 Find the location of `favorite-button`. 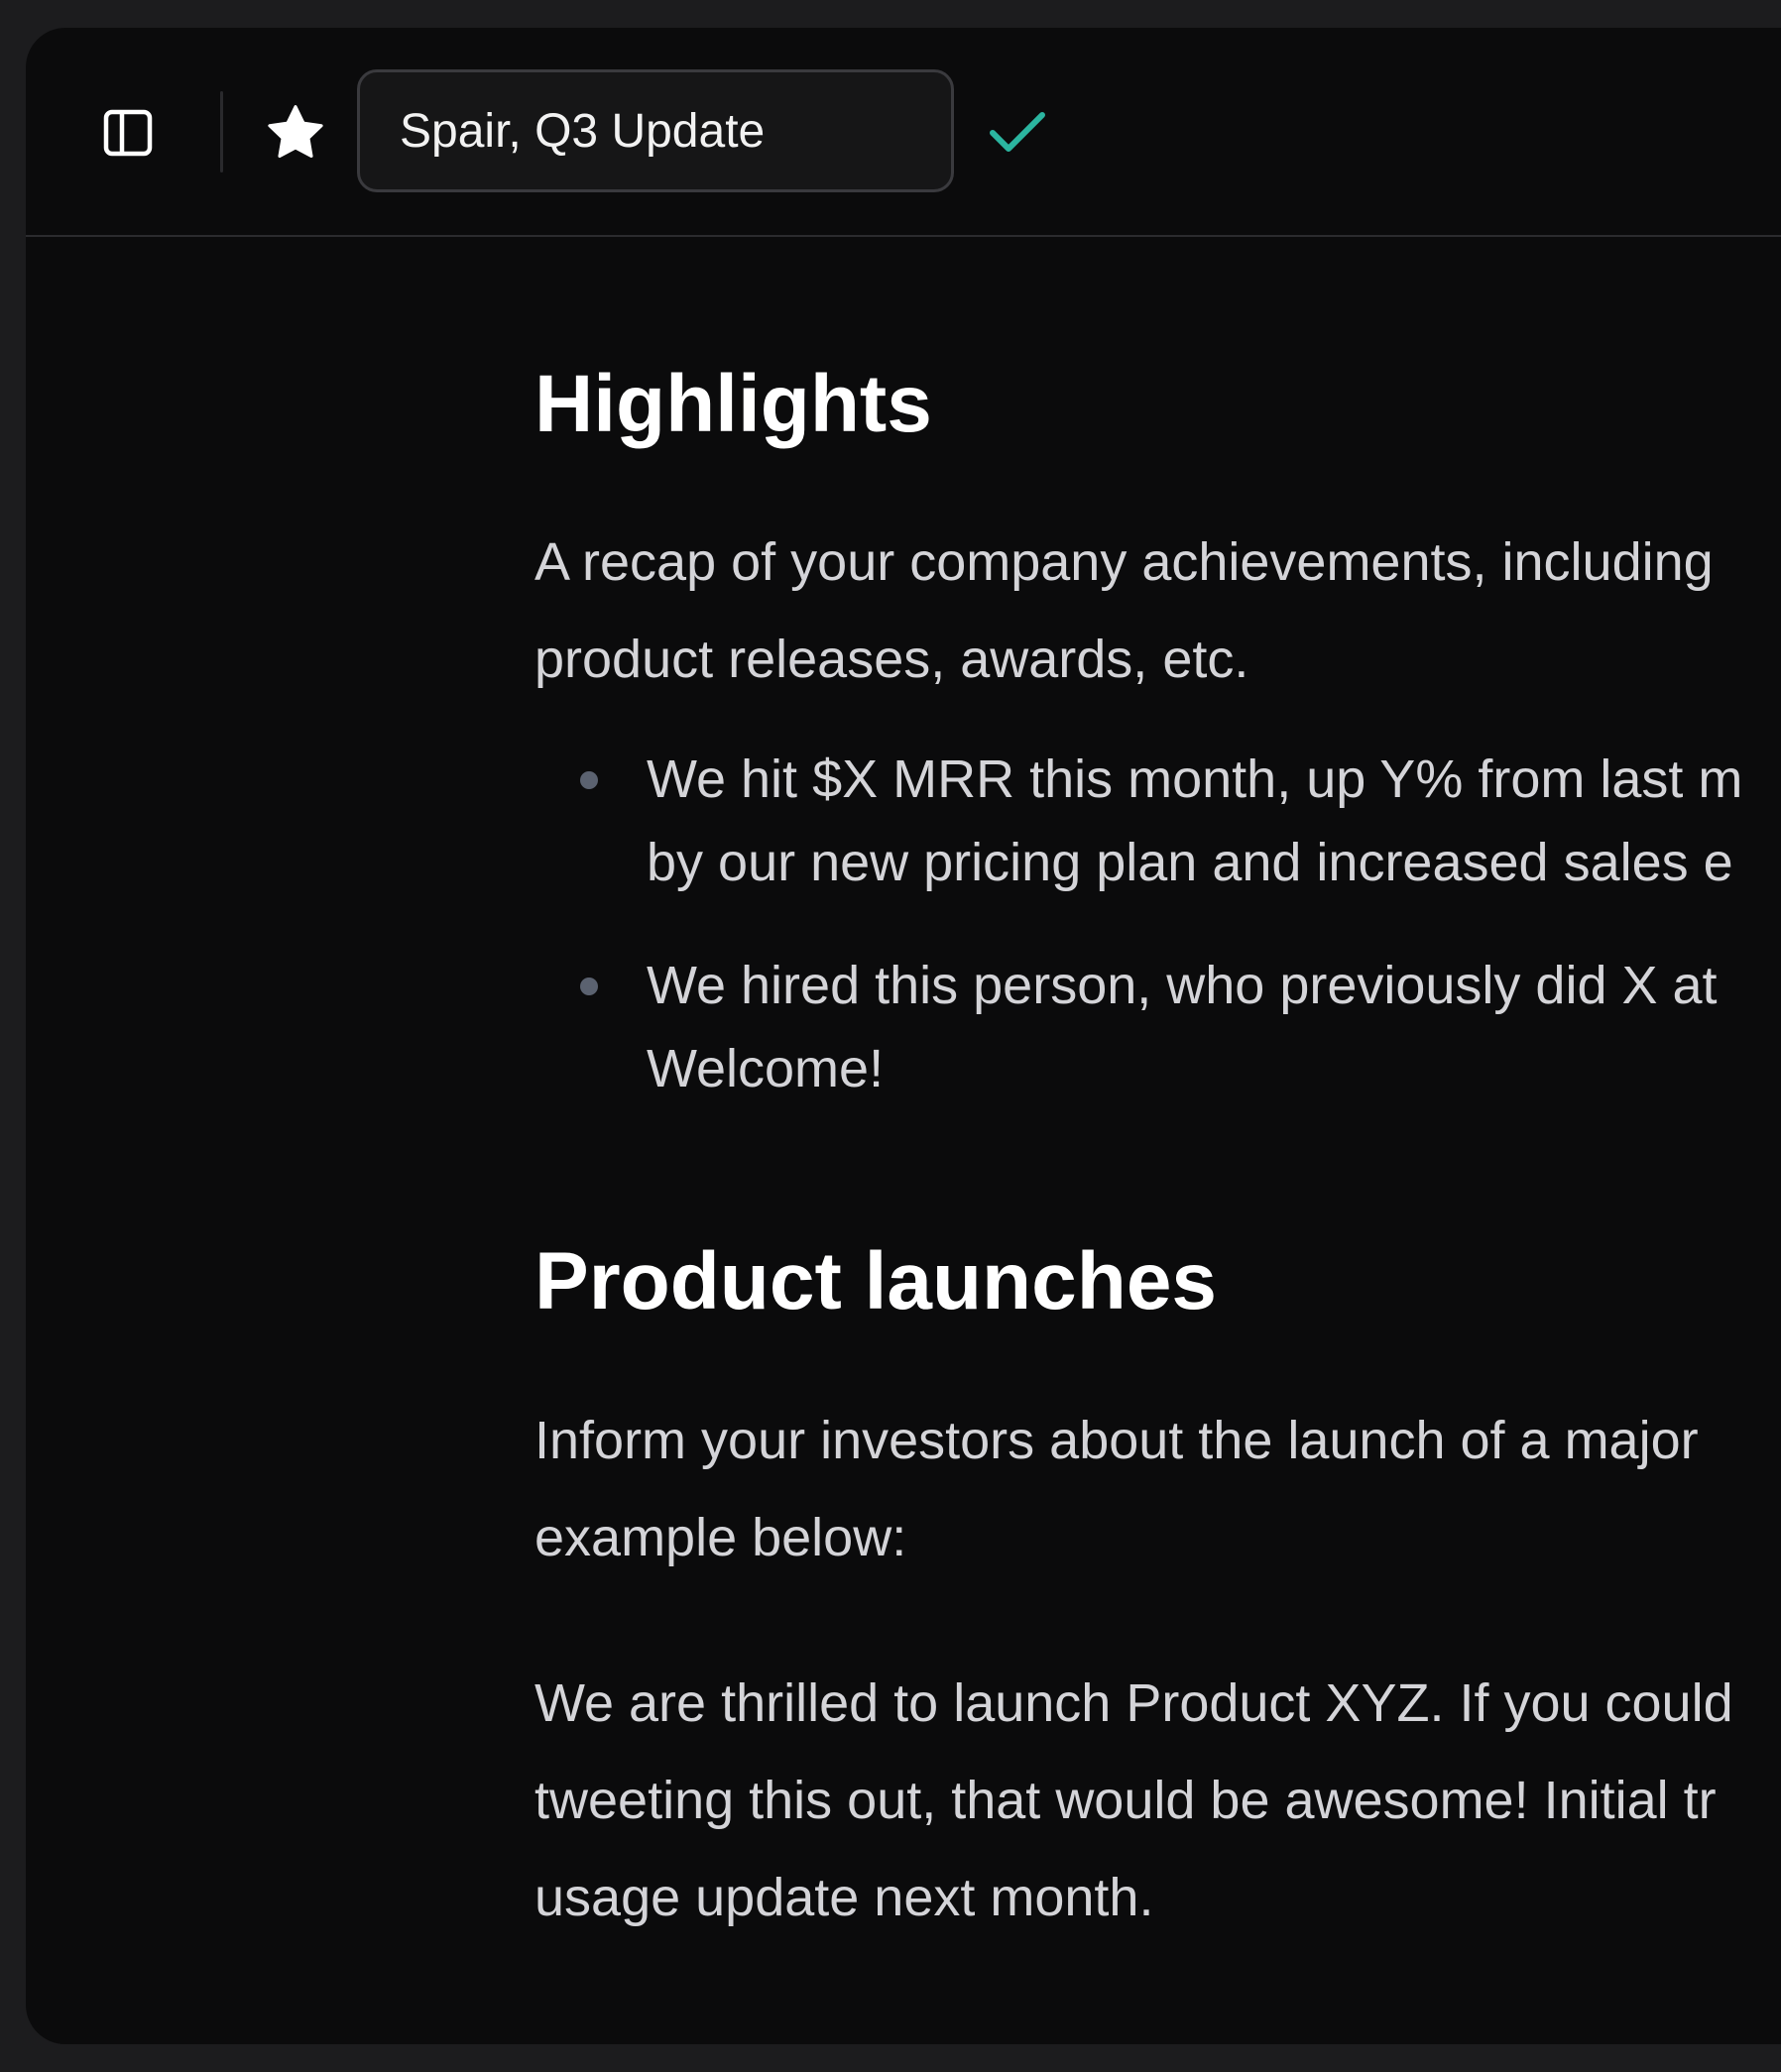

favorite-button is located at coordinates (295, 133).